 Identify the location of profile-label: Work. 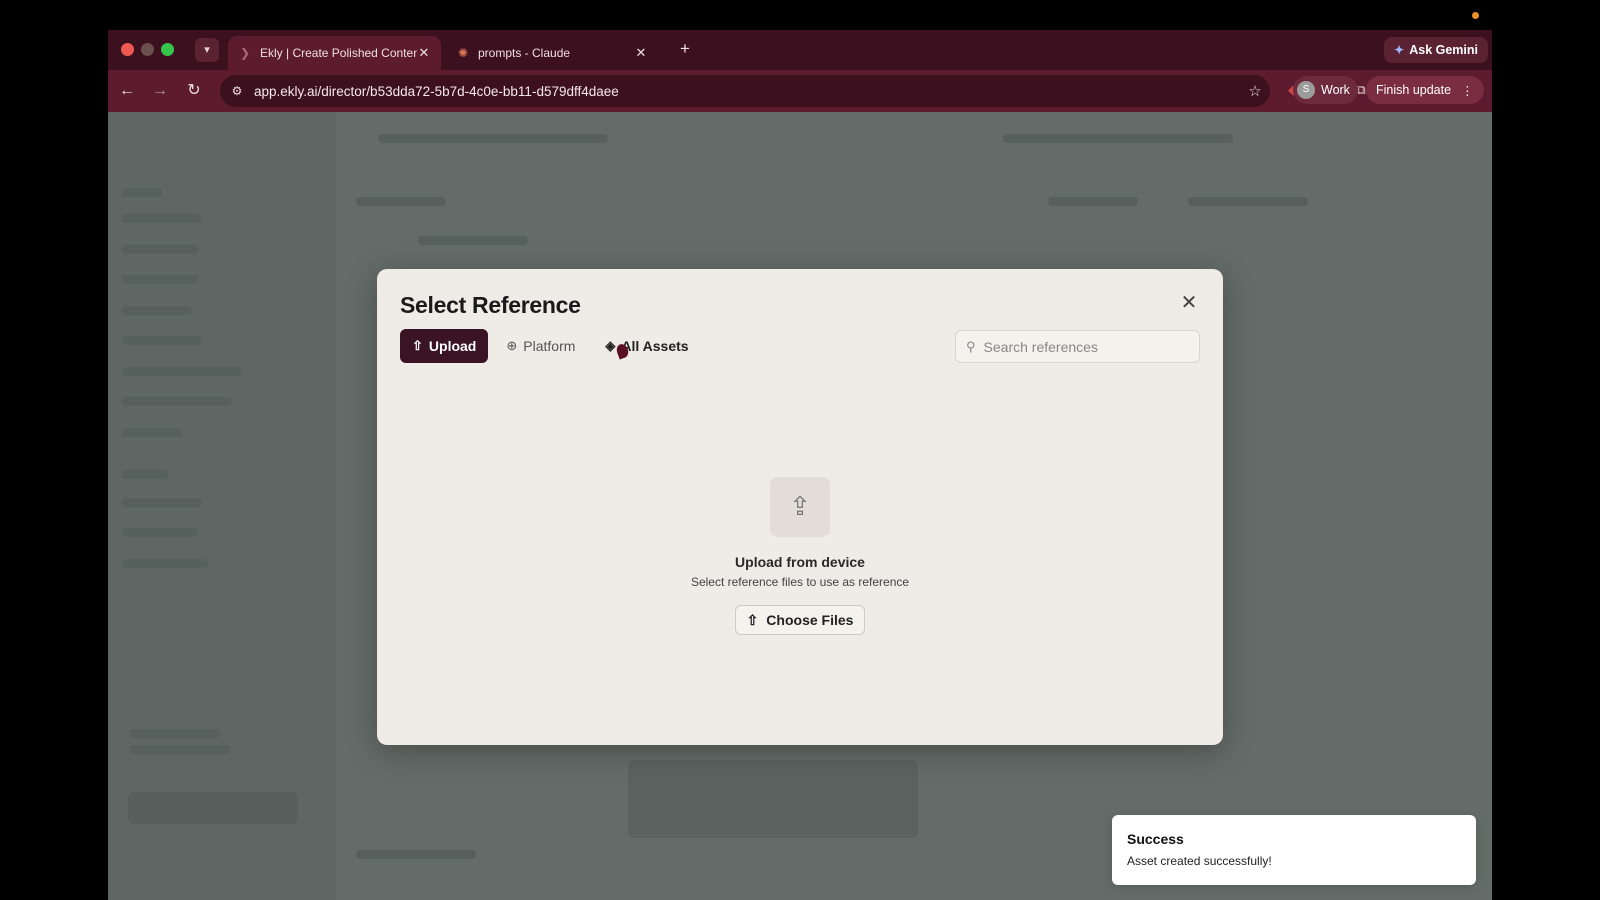
(1335, 90).